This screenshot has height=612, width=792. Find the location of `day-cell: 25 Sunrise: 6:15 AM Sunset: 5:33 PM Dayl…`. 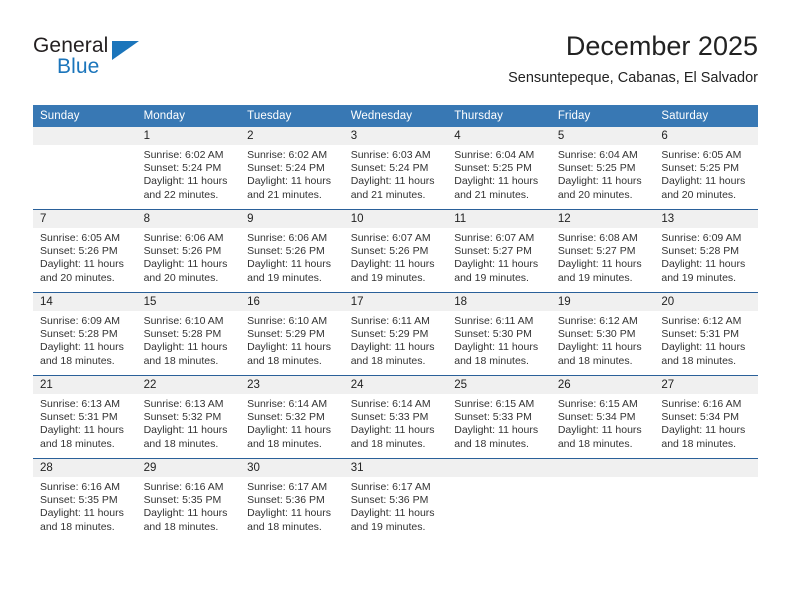

day-cell: 25 Sunrise: 6:15 AM Sunset: 5:33 PM Dayl… is located at coordinates (499, 417).